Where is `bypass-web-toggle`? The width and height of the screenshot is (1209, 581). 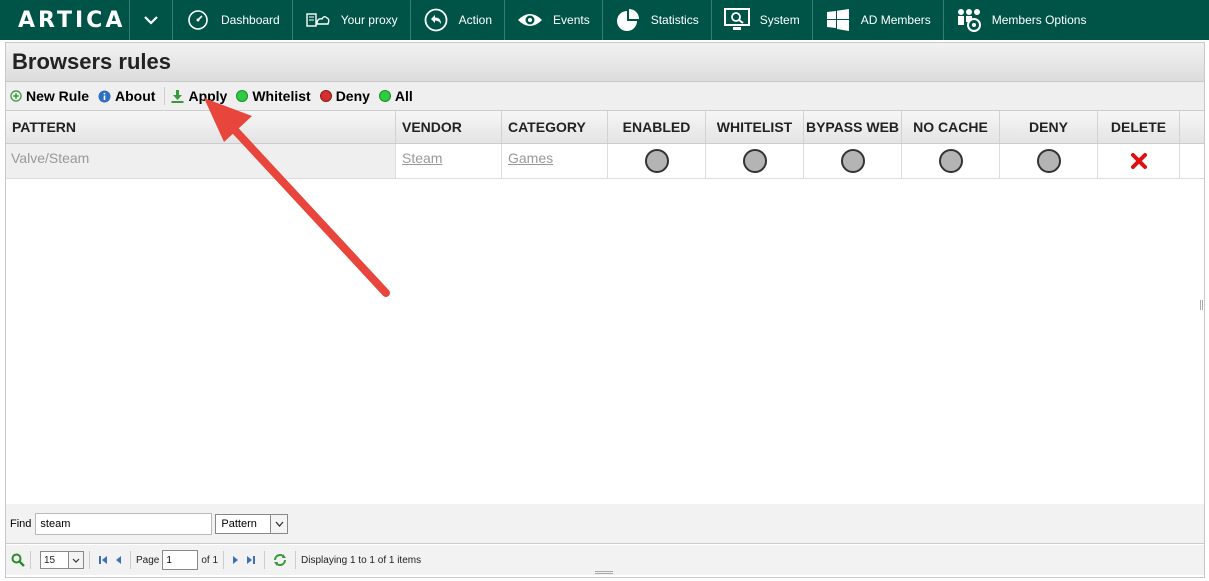
bypass-web-toggle is located at coordinates (852, 161).